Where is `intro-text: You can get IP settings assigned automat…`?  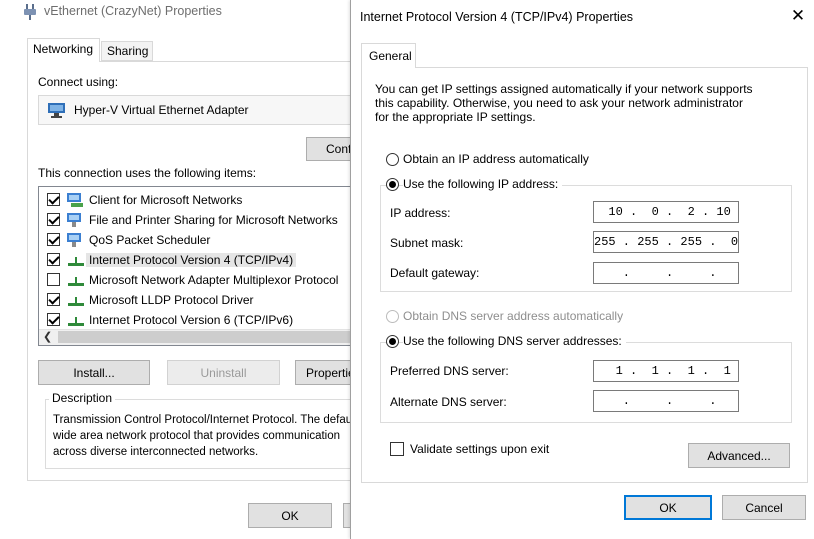
intro-text: You can get IP settings assigned automat… is located at coordinates (564, 103).